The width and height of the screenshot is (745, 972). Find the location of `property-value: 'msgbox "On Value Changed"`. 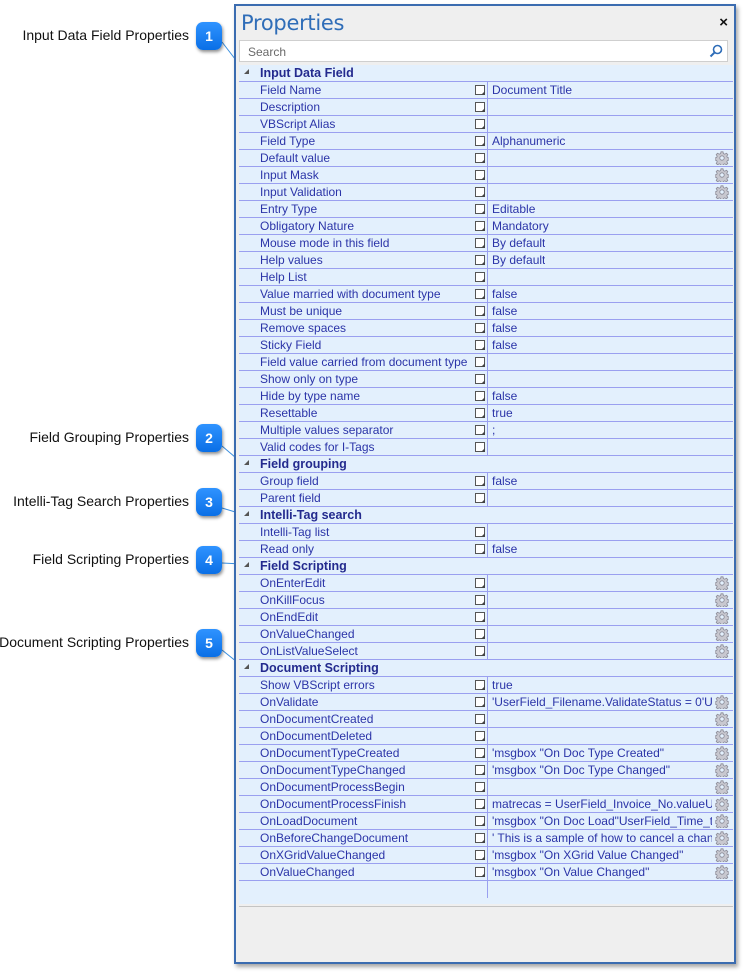

property-value: 'msgbox "On Value Changed" is located at coordinates (570, 872).